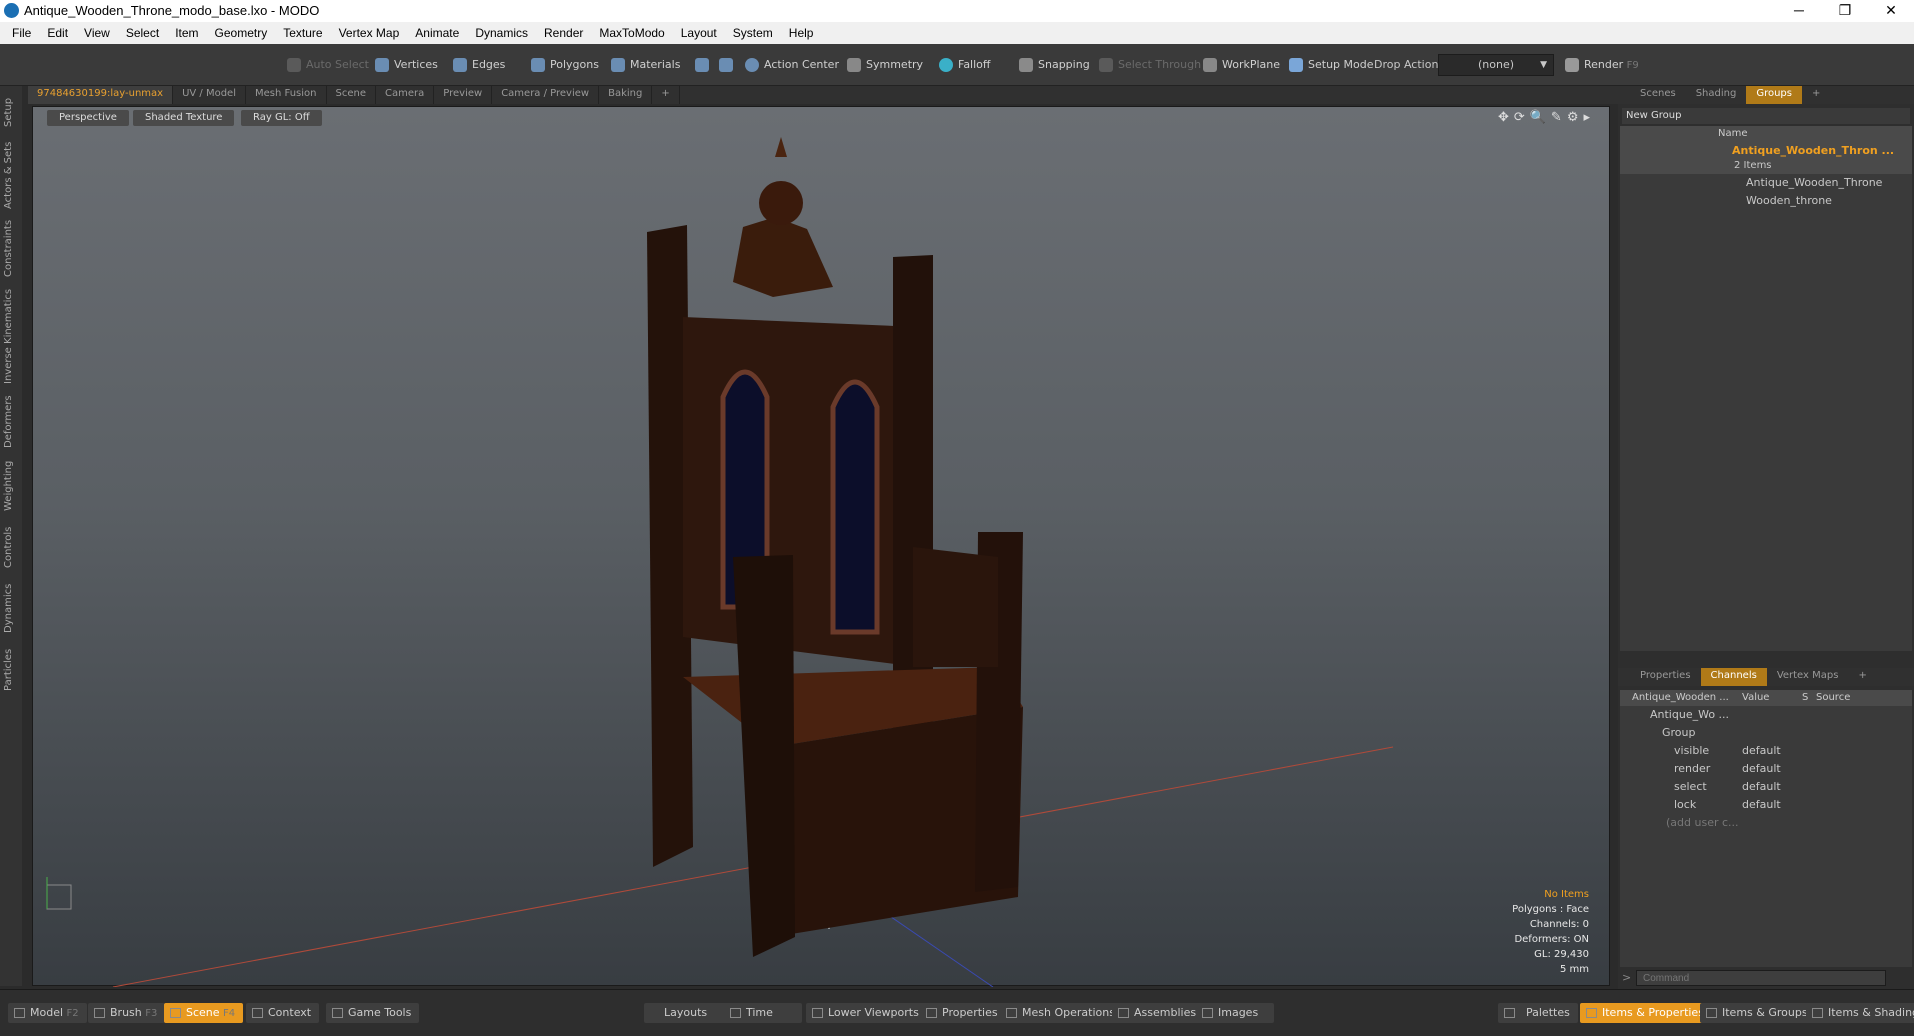 The width and height of the screenshot is (1914, 1036). What do you see at coordinates (763, 1013) in the screenshot?
I see `time-button: Time` at bounding box center [763, 1013].